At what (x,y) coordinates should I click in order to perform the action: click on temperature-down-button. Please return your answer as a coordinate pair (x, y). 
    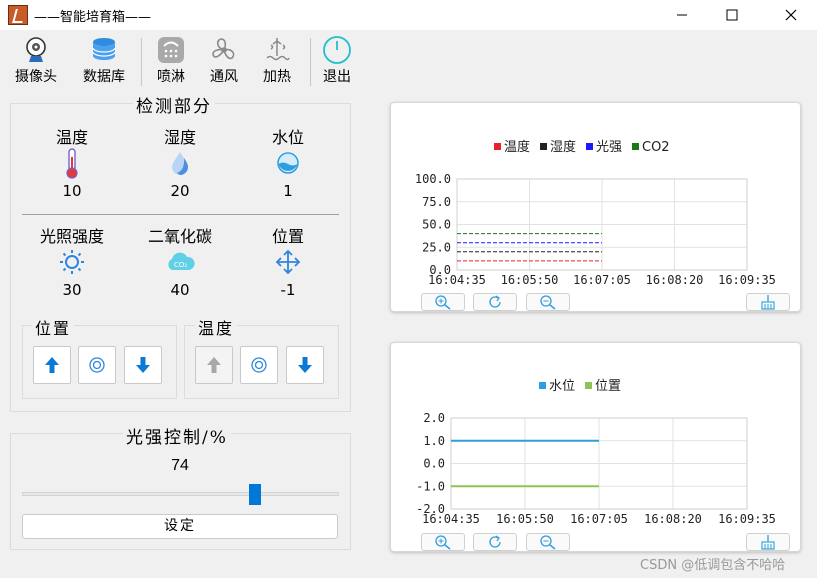
    Looking at the image, I should click on (305, 365).